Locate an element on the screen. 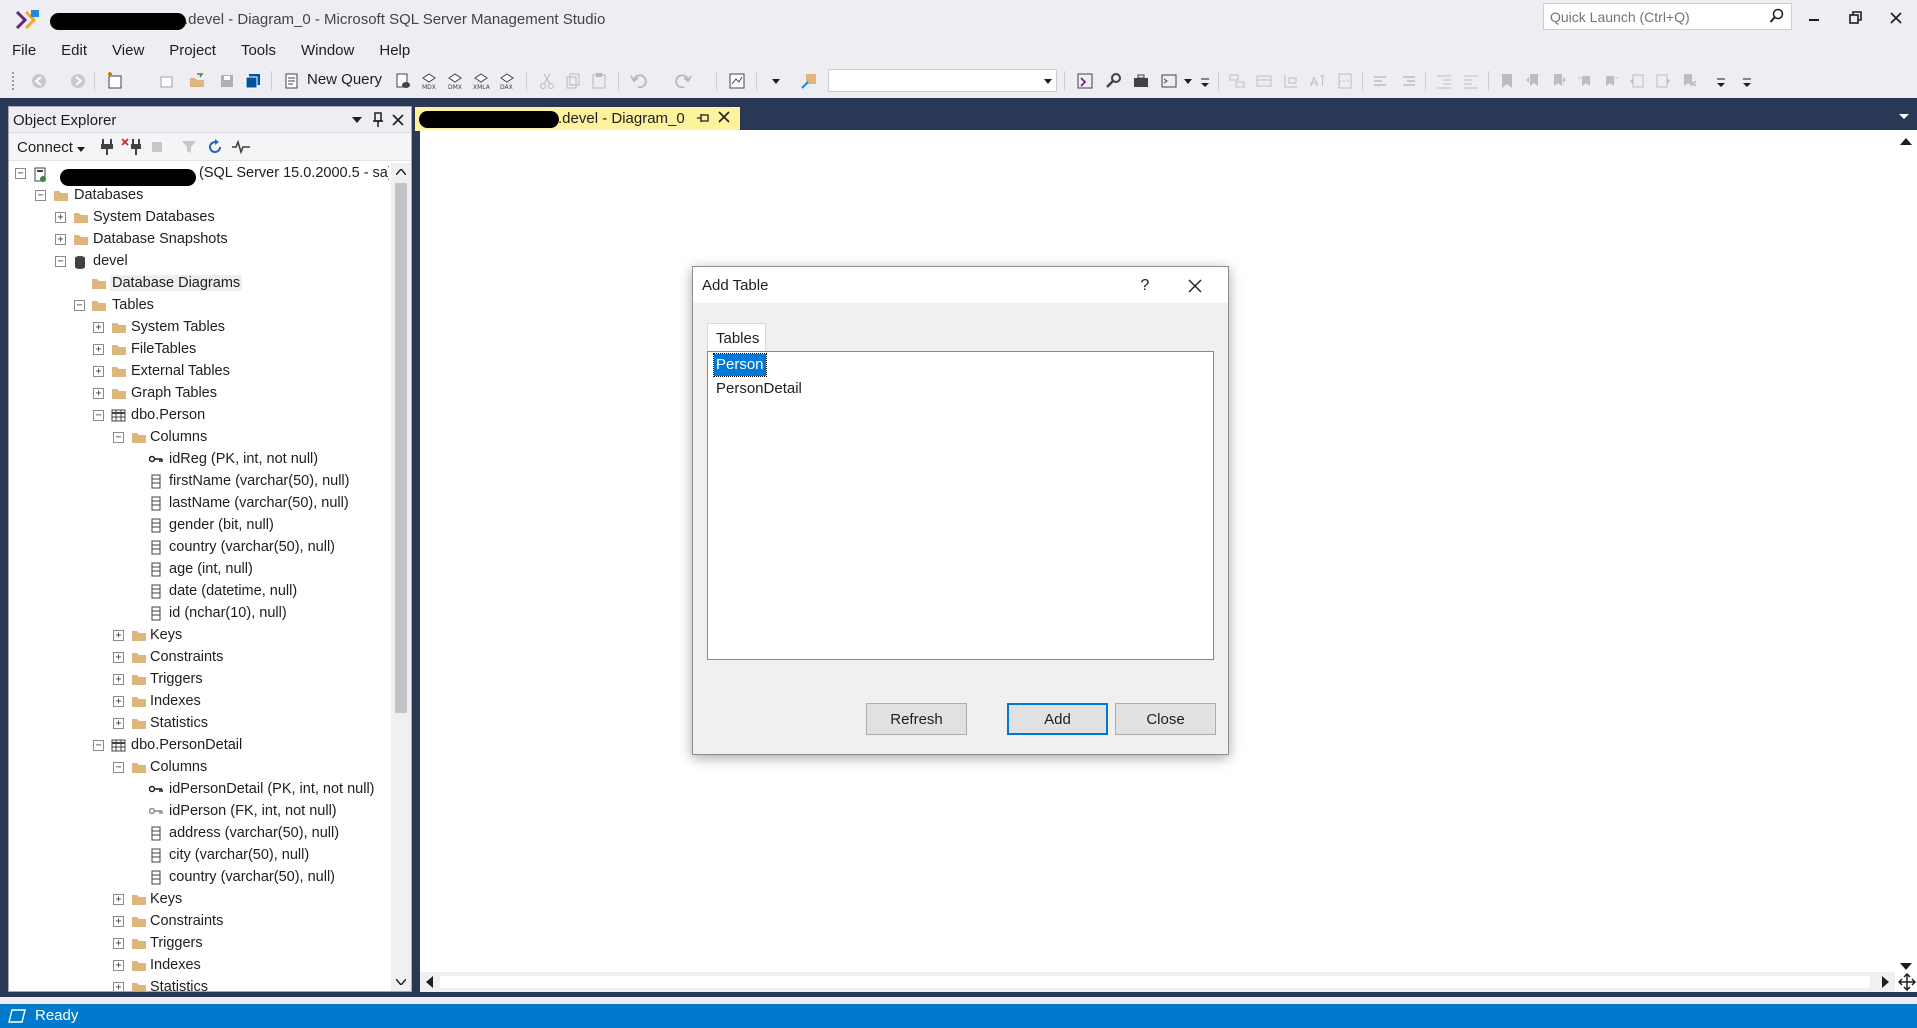 Image resolution: width=1917 pixels, height=1028 pixels. diagram-tool-3-button is located at coordinates (1291, 81).